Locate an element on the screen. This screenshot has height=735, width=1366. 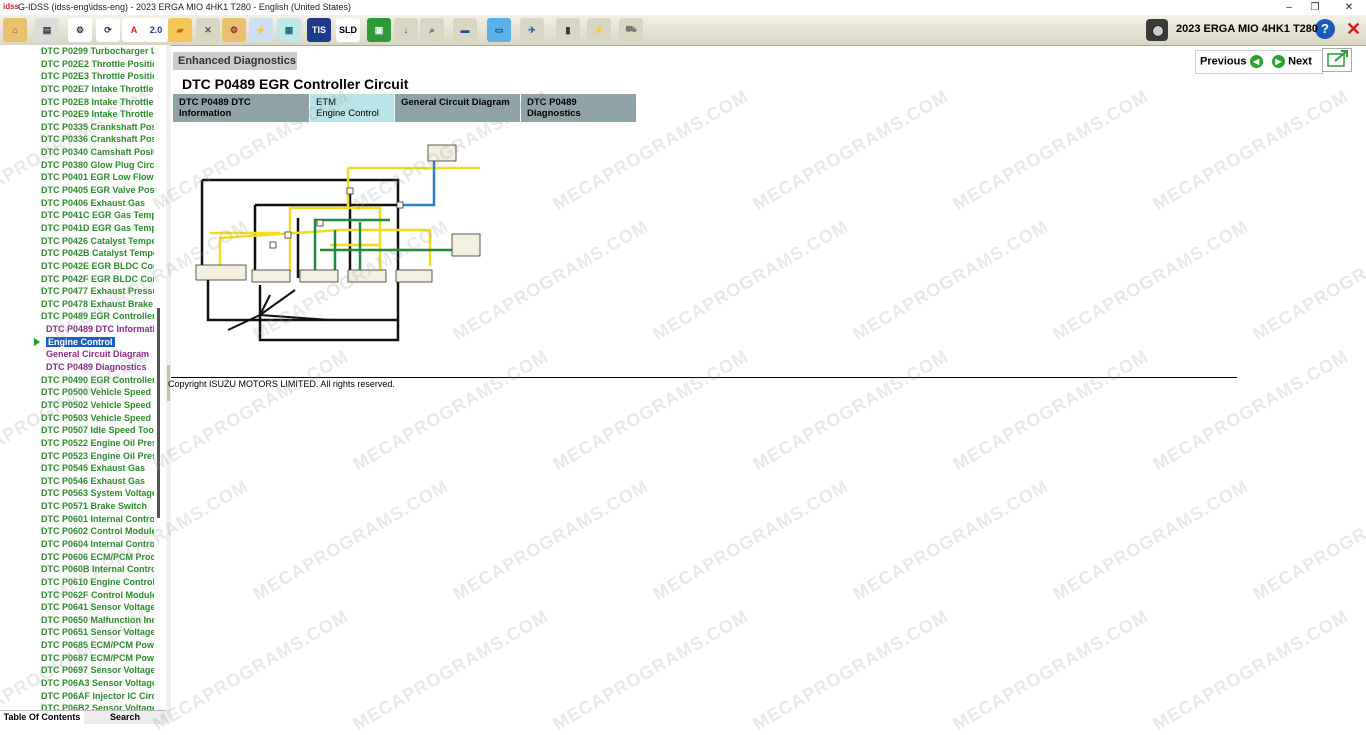
toc-item: DTC P060B Internal Control is located at coordinates (77, 569).